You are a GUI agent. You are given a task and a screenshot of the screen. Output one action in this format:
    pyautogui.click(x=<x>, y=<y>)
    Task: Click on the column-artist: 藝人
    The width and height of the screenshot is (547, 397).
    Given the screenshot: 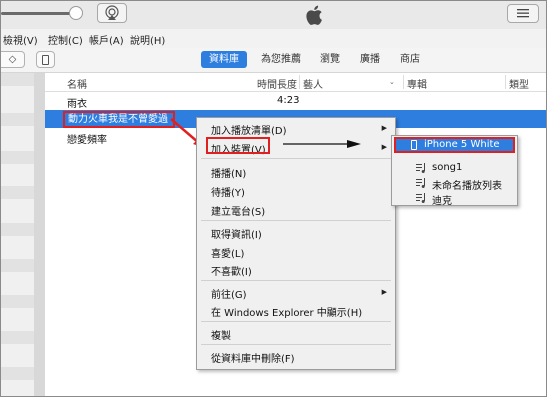 What is the action you would take?
    pyautogui.click(x=313, y=83)
    